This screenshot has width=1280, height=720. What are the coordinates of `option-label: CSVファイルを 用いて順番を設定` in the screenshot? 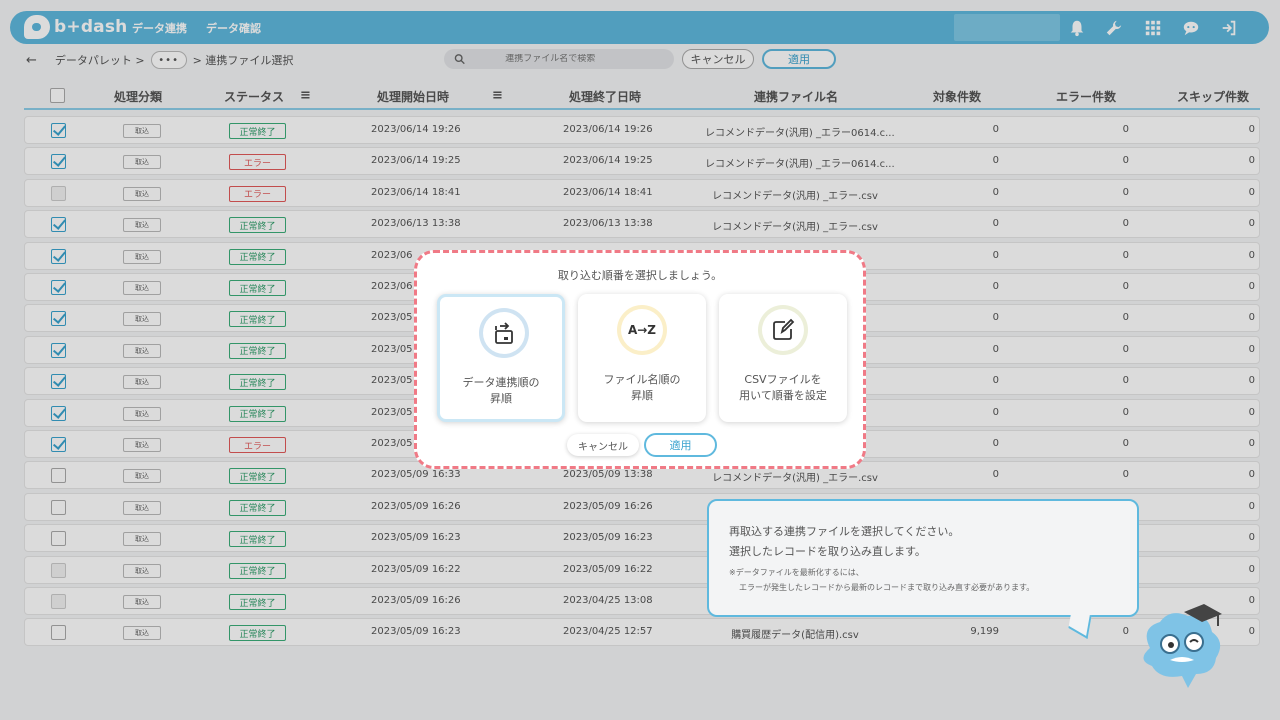 It's located at (783, 387).